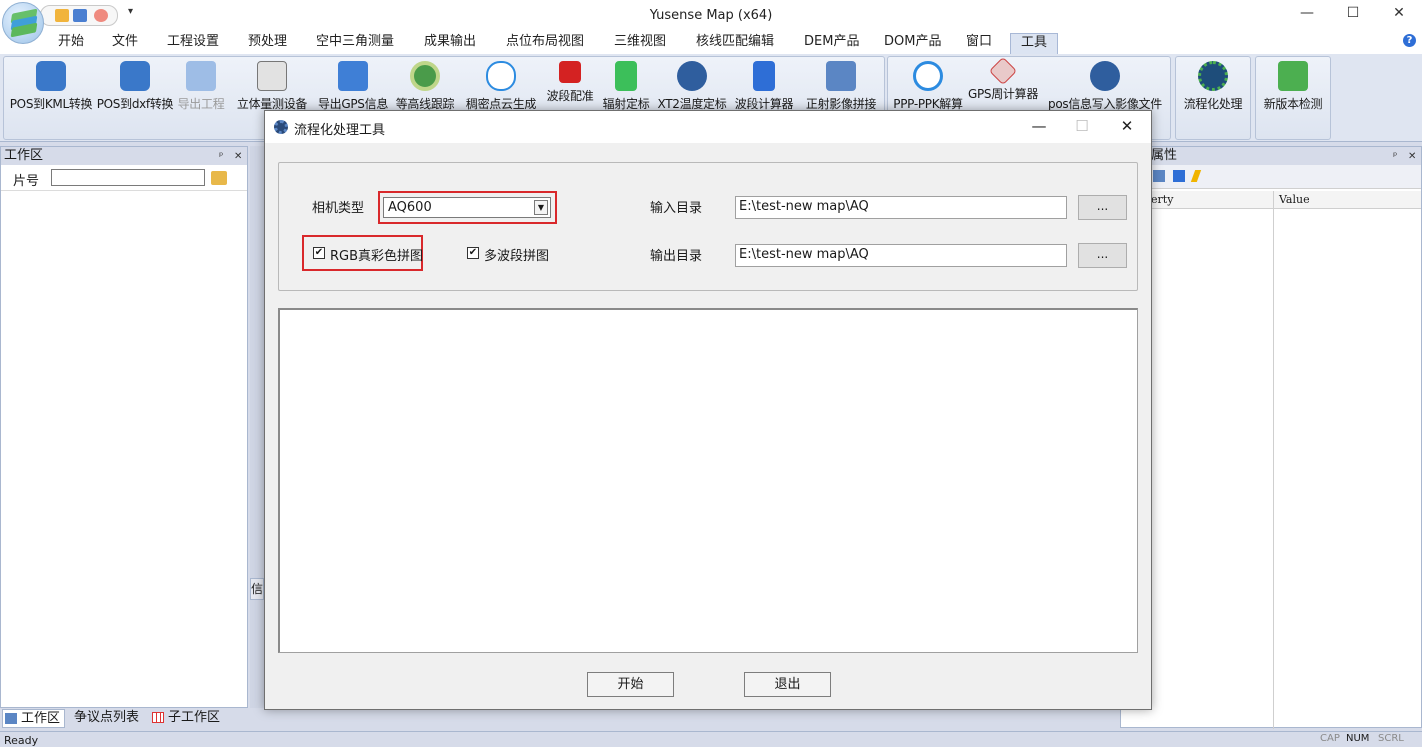 Image resolution: width=1422 pixels, height=747 pixels. Describe the element at coordinates (353, 76) in the screenshot. I see `gps-export-icon` at that location.